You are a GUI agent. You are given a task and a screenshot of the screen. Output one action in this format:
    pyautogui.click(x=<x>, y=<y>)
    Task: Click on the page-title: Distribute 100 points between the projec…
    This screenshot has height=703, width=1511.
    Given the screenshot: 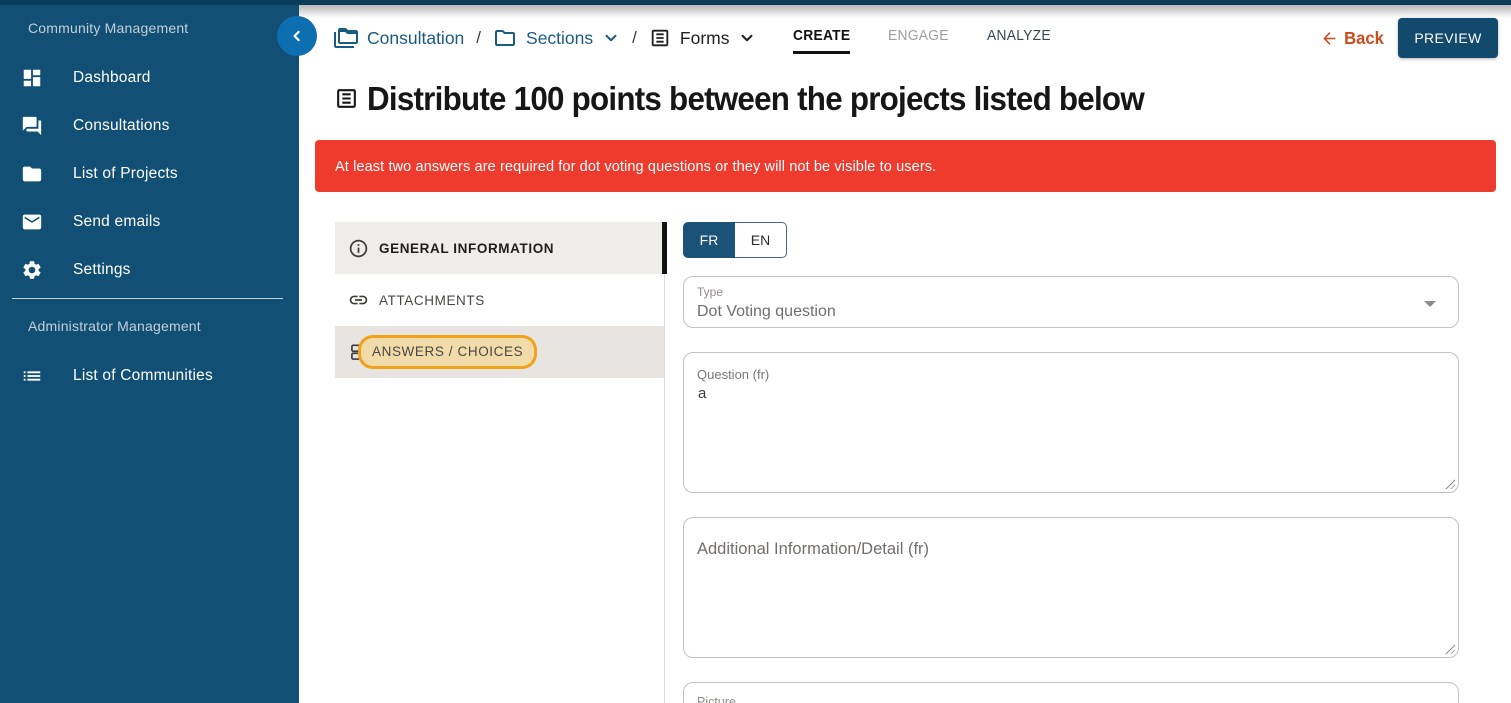 What is the action you would take?
    pyautogui.click(x=756, y=98)
    